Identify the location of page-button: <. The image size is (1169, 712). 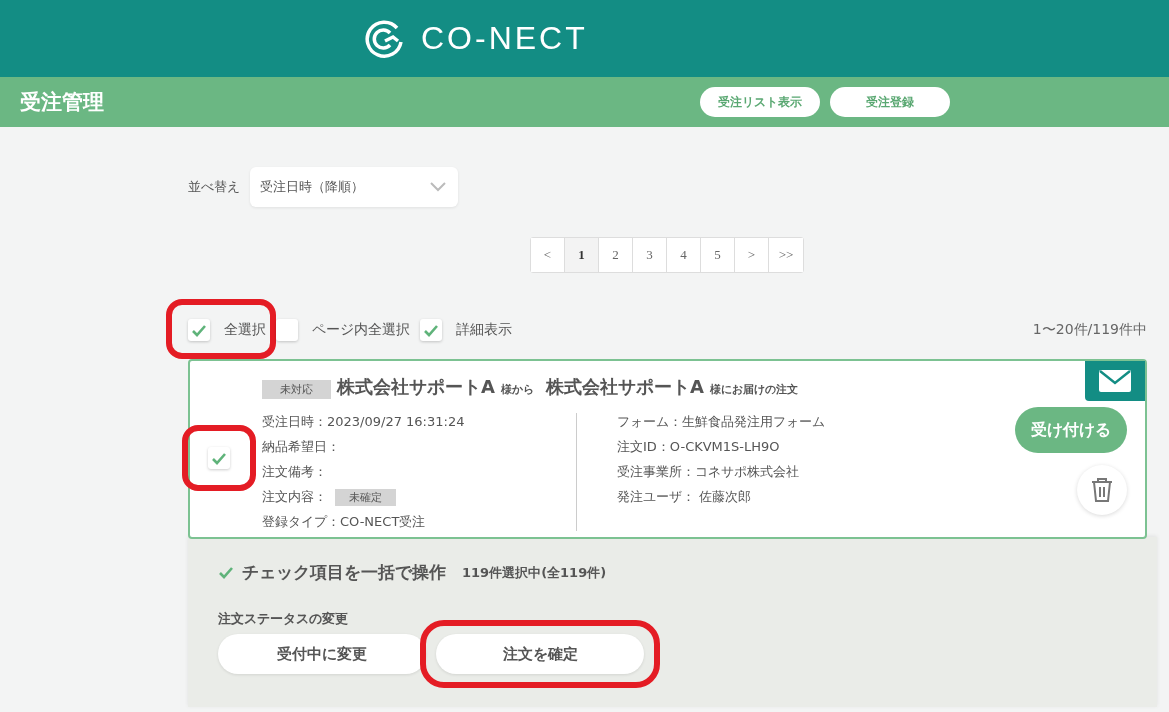
(548, 255).